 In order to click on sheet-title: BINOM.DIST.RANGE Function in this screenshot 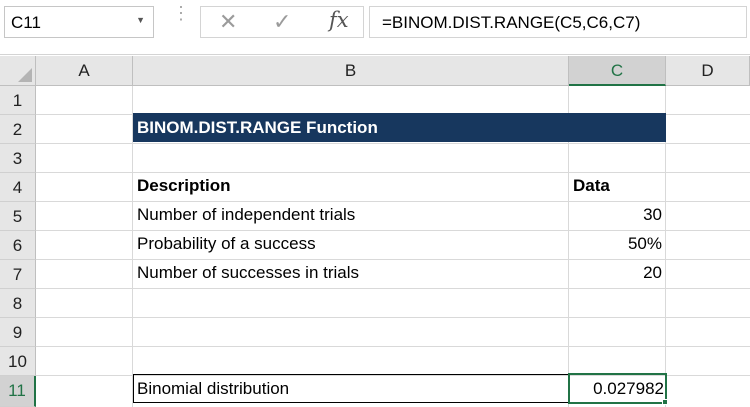, I will do `click(257, 127)`.